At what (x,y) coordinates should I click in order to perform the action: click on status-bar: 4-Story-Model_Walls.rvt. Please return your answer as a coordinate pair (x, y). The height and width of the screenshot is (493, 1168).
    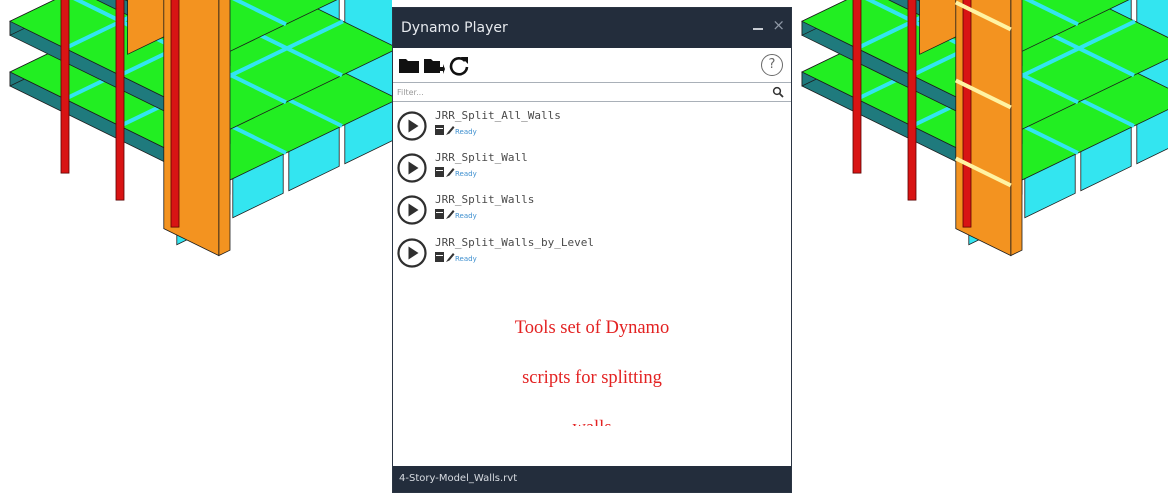
    Looking at the image, I should click on (592, 479).